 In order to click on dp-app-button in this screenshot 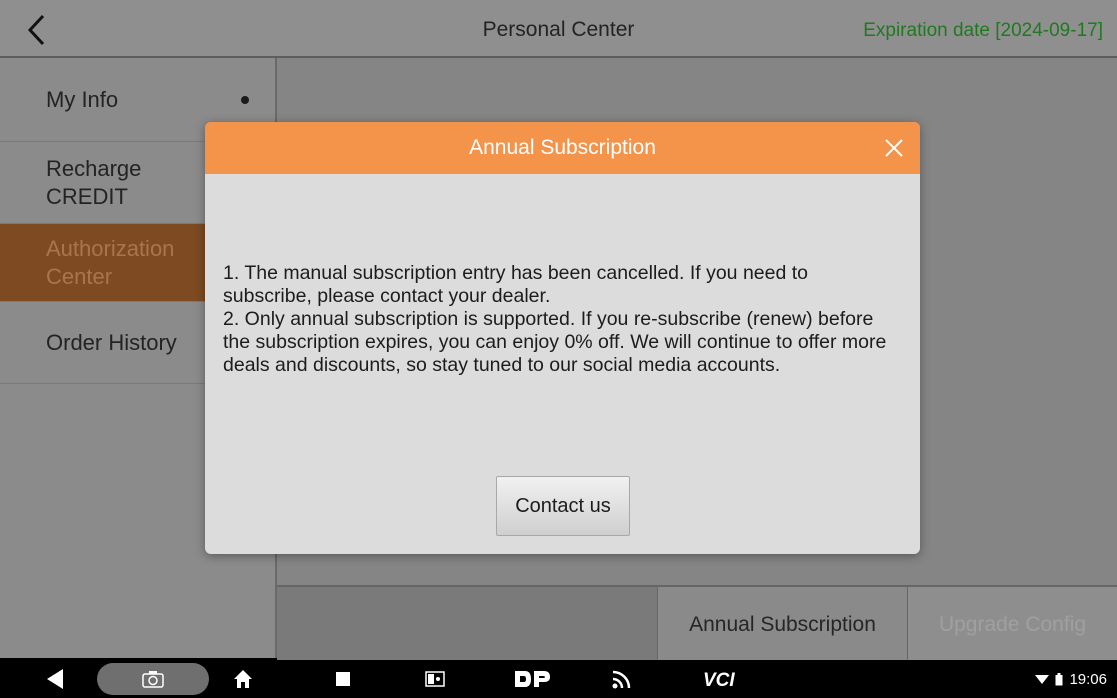, I will do `click(532, 679)`.